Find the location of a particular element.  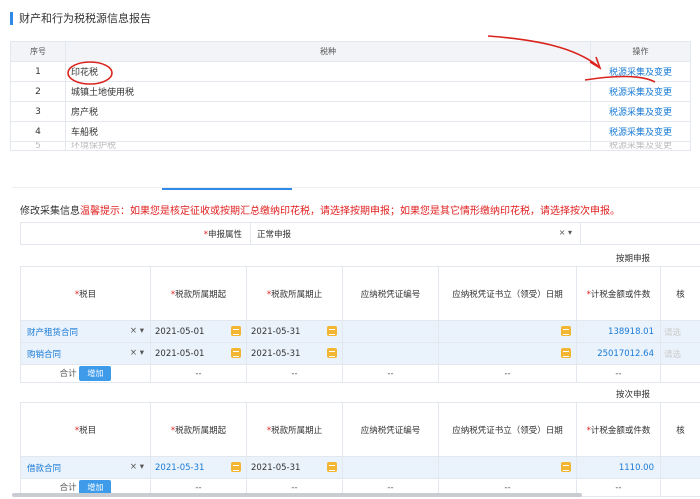

table-row: 4 车船税 税源采集及变更 is located at coordinates (350, 131).